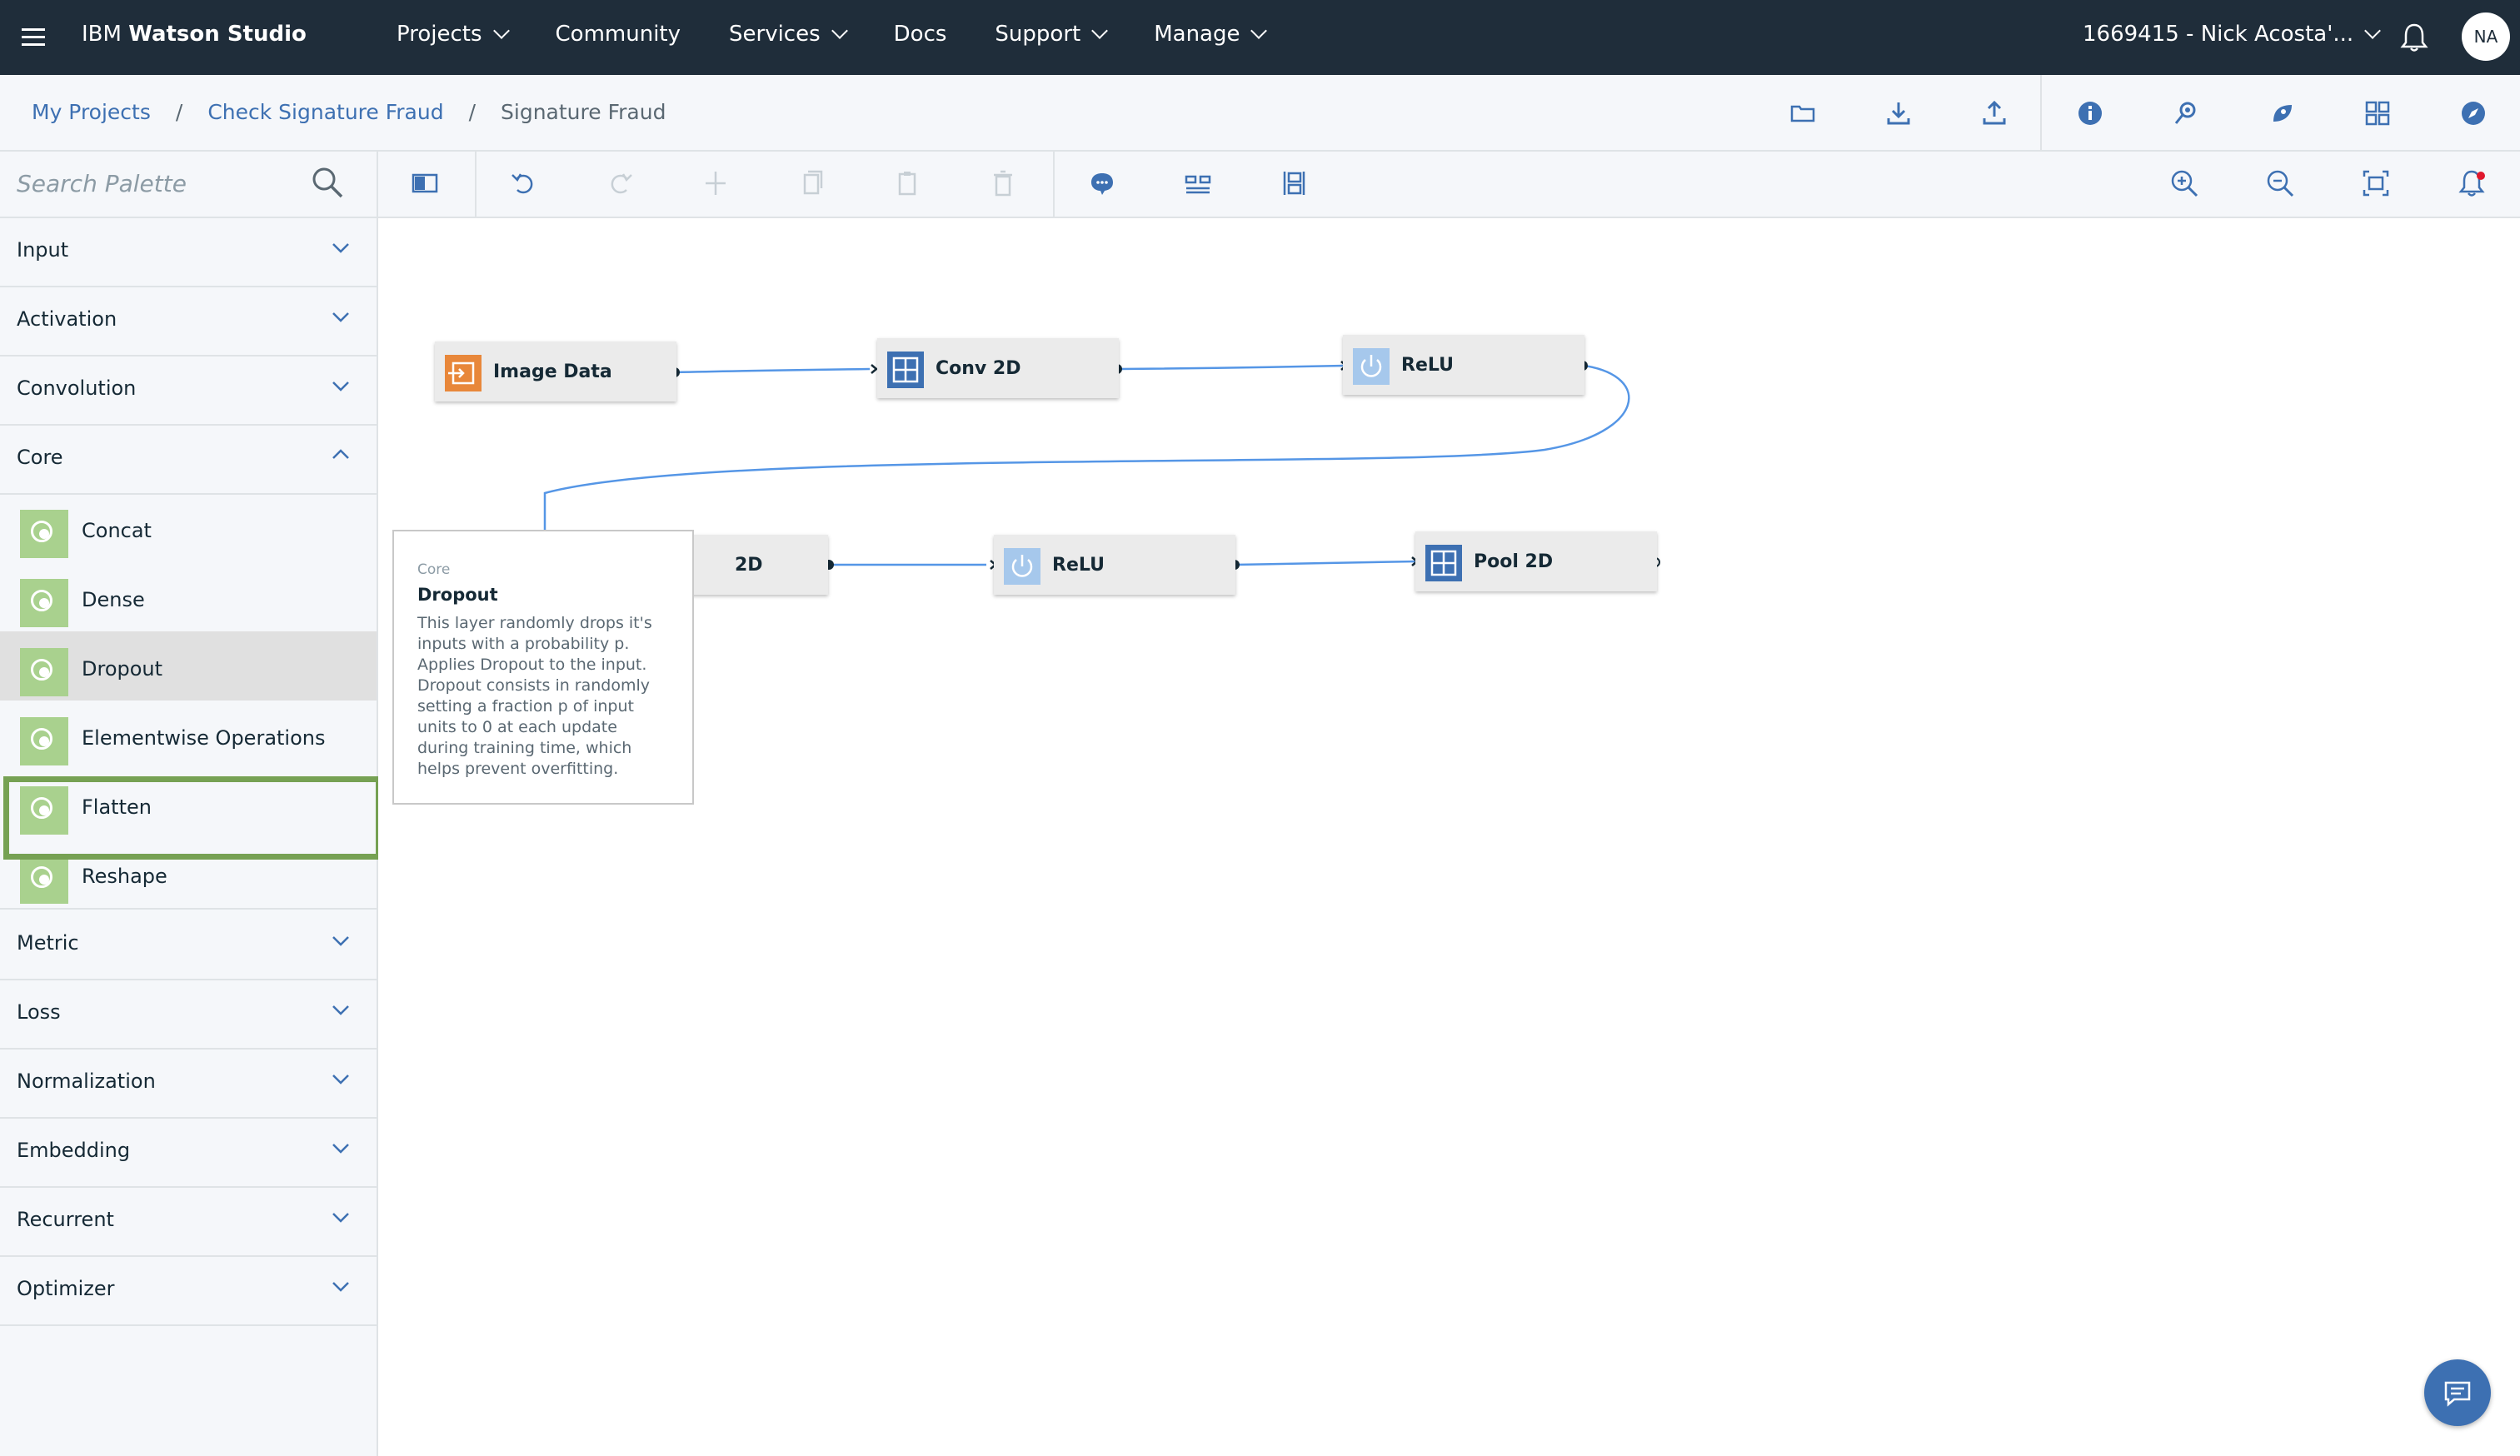 This screenshot has width=2520, height=1456. I want to click on brand-name: Watson Studio, so click(217, 34).